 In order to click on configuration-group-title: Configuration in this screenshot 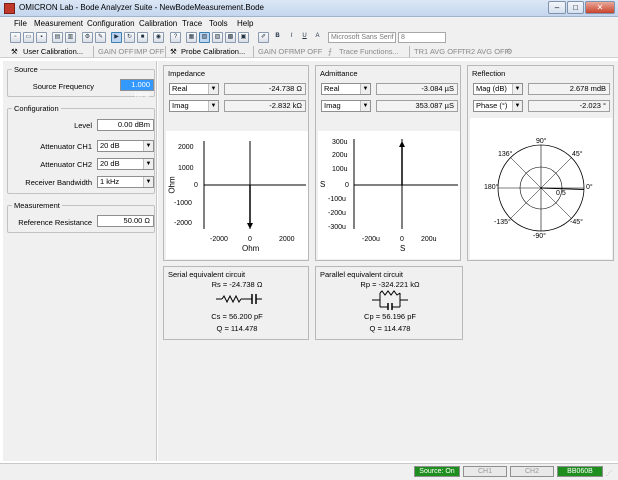, I will do `click(36, 108)`.